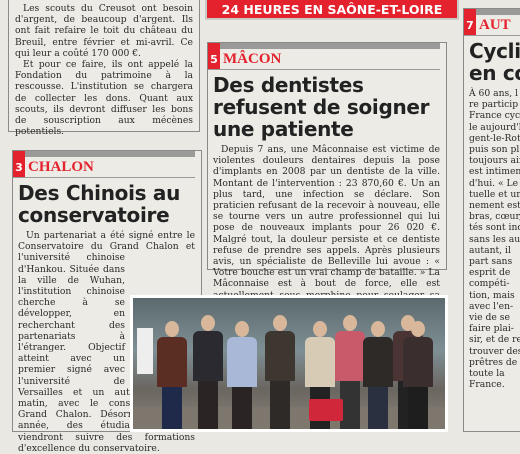 This screenshot has width=520, height=454. Describe the element at coordinates (494, 351) in the screenshot. I see `text-line: trouver des` at that location.